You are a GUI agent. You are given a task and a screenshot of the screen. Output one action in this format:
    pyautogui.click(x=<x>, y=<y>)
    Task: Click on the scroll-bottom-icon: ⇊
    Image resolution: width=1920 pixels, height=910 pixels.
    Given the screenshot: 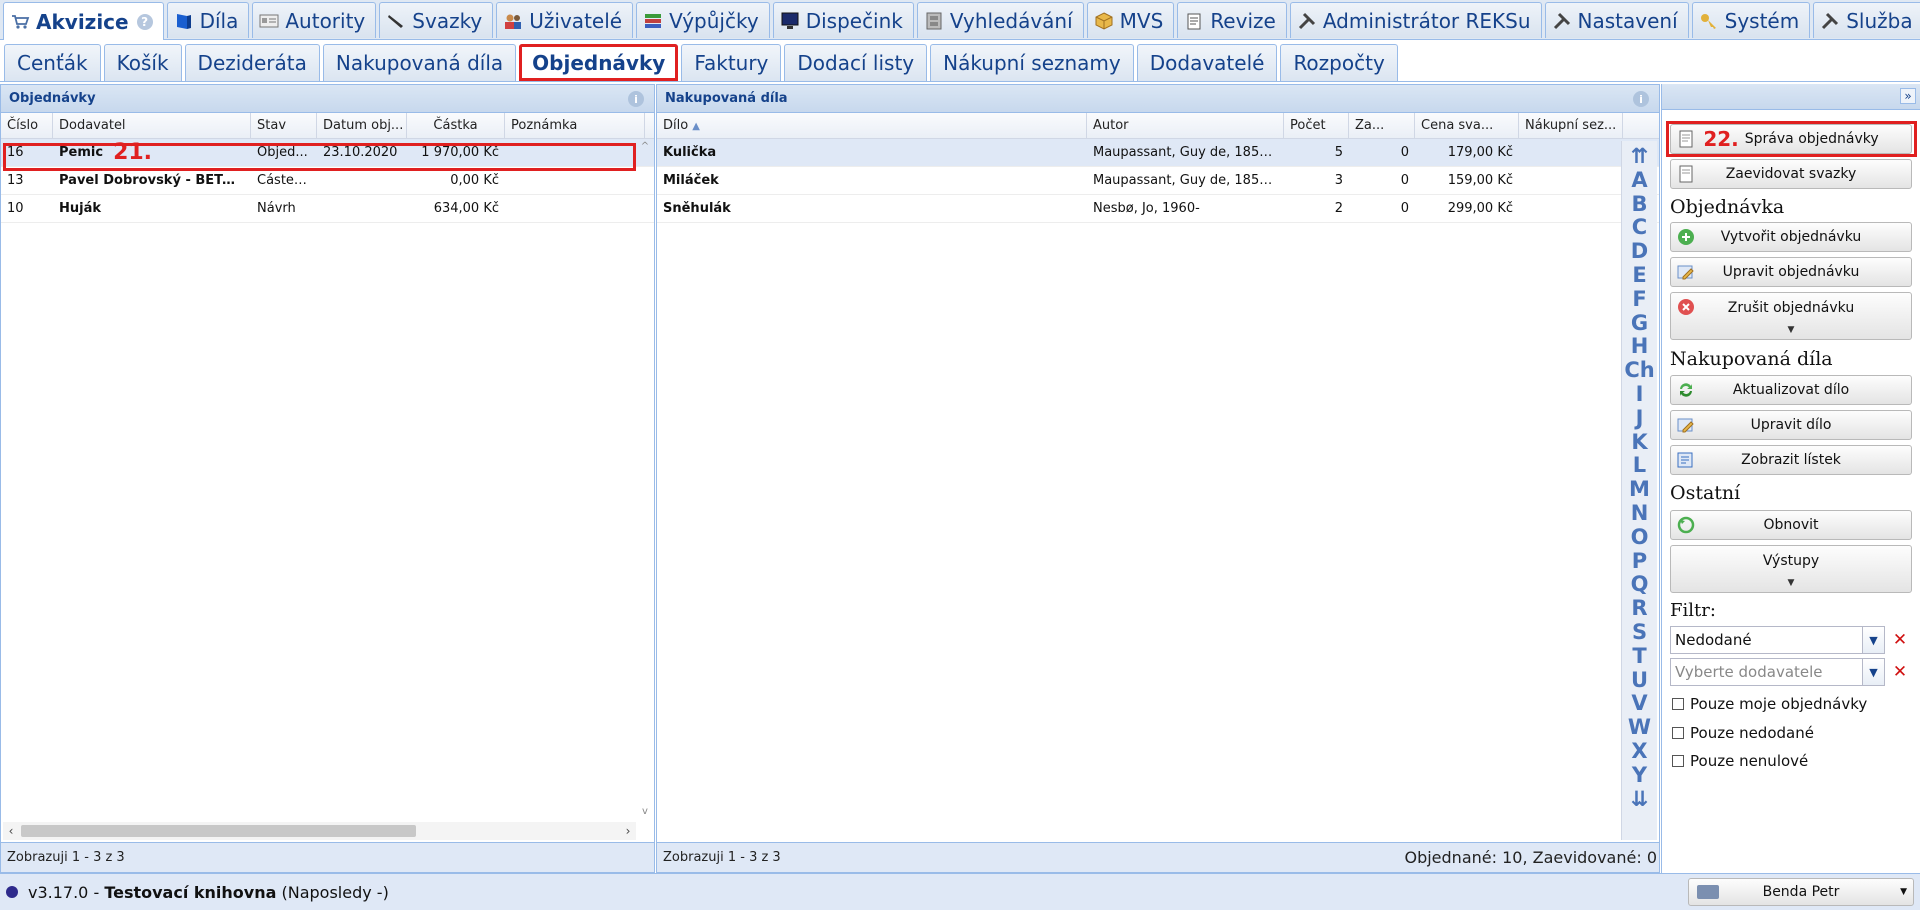 What is the action you would take?
    pyautogui.click(x=1640, y=799)
    